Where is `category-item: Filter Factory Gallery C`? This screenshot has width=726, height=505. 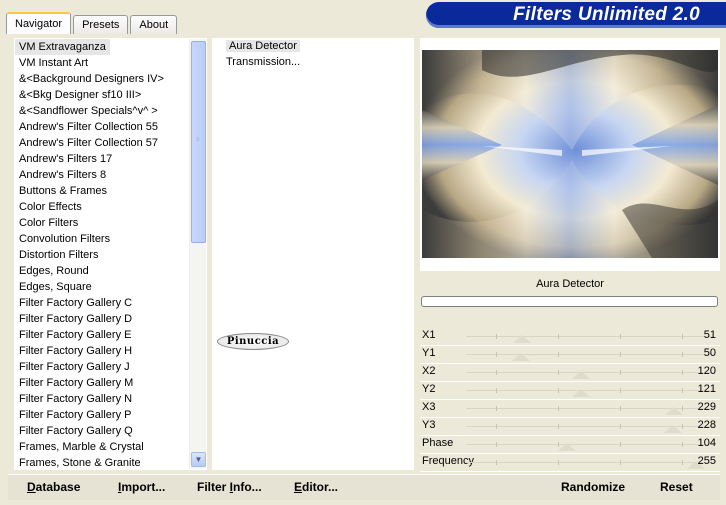
category-item: Filter Factory Gallery C is located at coordinates (102, 303).